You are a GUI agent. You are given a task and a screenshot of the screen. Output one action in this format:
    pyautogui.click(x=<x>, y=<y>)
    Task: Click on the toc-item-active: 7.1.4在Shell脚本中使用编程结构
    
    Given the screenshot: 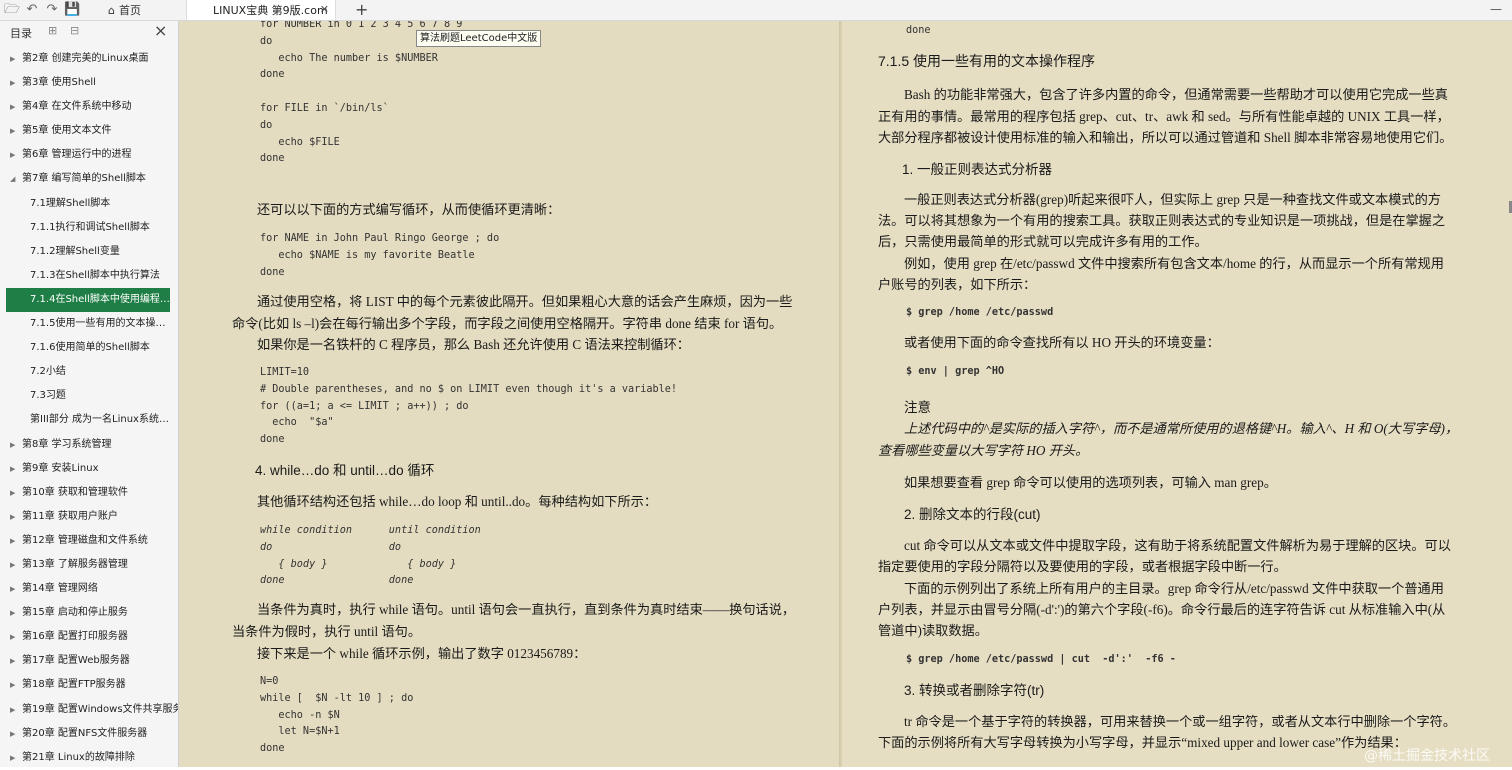 What is the action you would take?
    pyautogui.click(x=88, y=300)
    